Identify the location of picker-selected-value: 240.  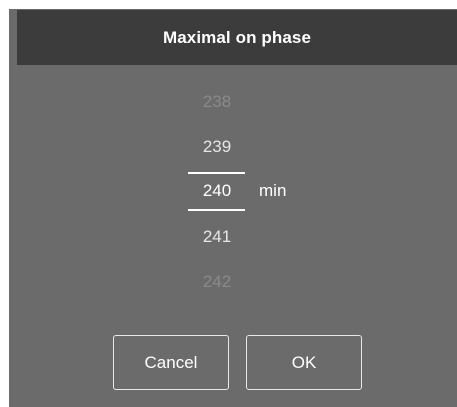
(217, 191).